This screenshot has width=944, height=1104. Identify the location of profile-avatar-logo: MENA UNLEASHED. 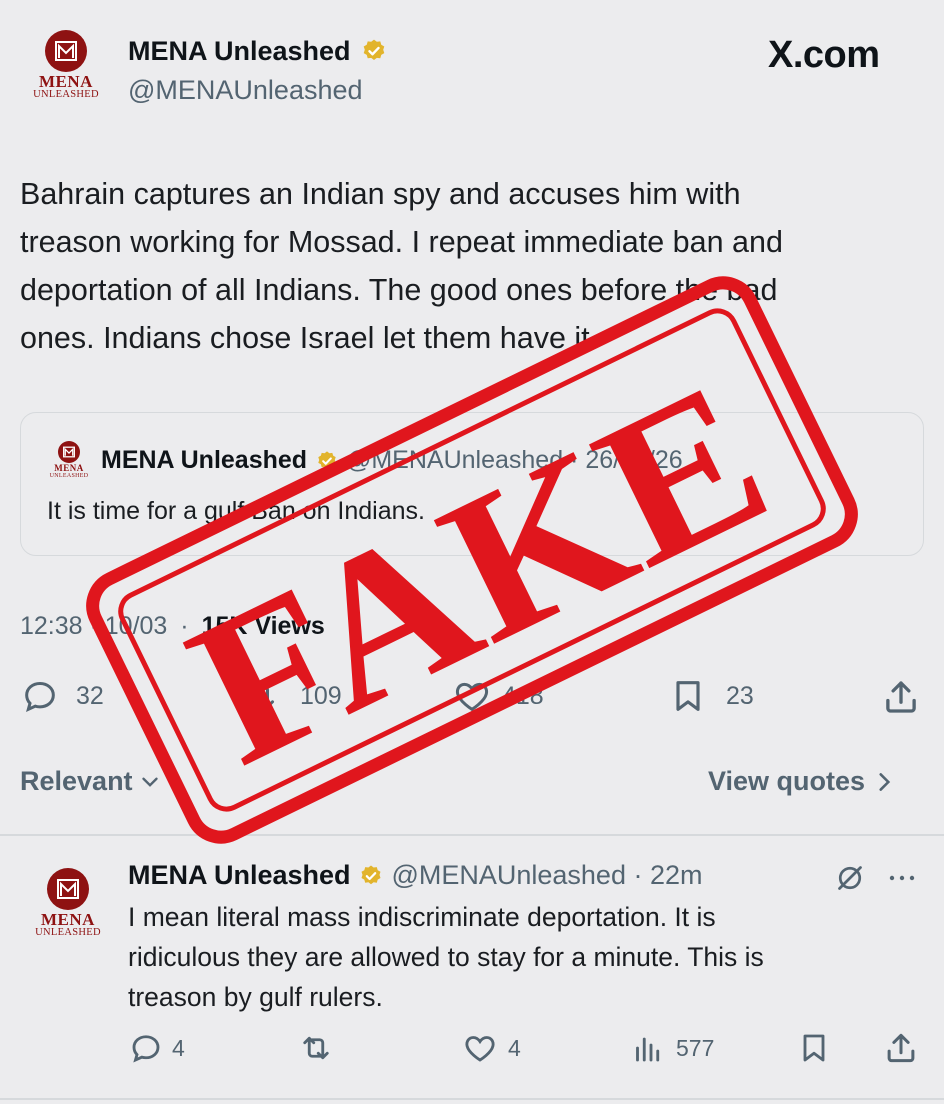
(66, 65).